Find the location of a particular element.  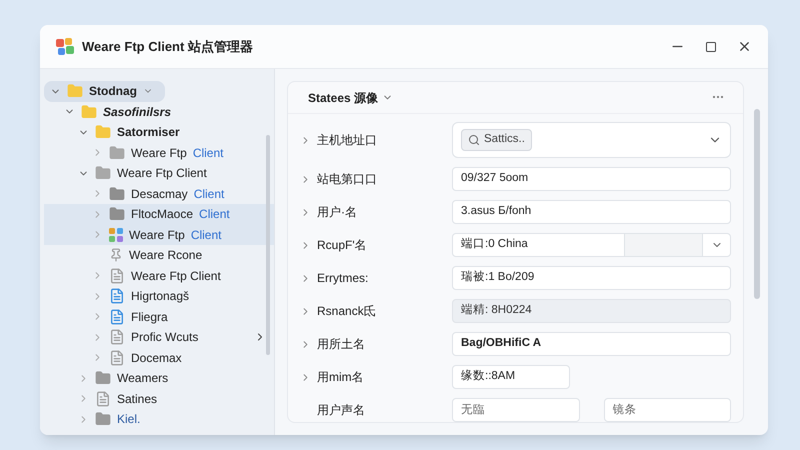

input-field: 无臨 is located at coordinates (516, 410).